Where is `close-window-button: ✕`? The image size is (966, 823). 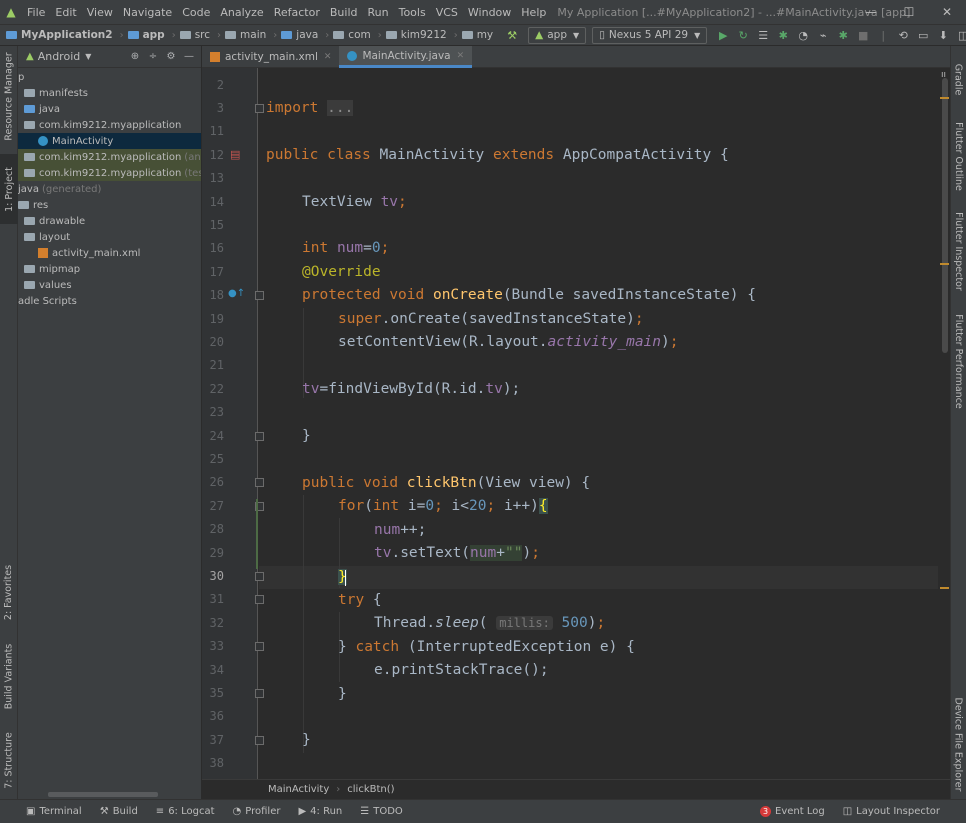 close-window-button: ✕ is located at coordinates (947, 12).